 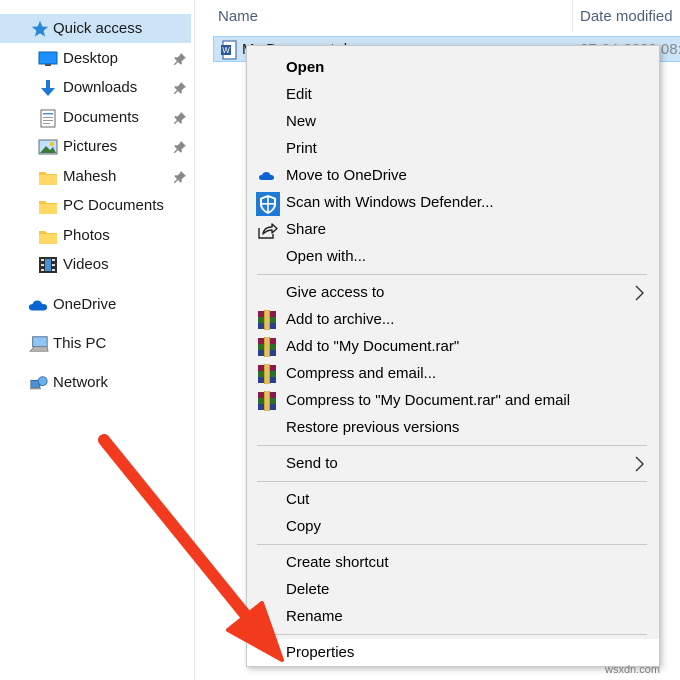 What do you see at coordinates (38, 305) in the screenshot?
I see `onedrive-cloud-icon` at bounding box center [38, 305].